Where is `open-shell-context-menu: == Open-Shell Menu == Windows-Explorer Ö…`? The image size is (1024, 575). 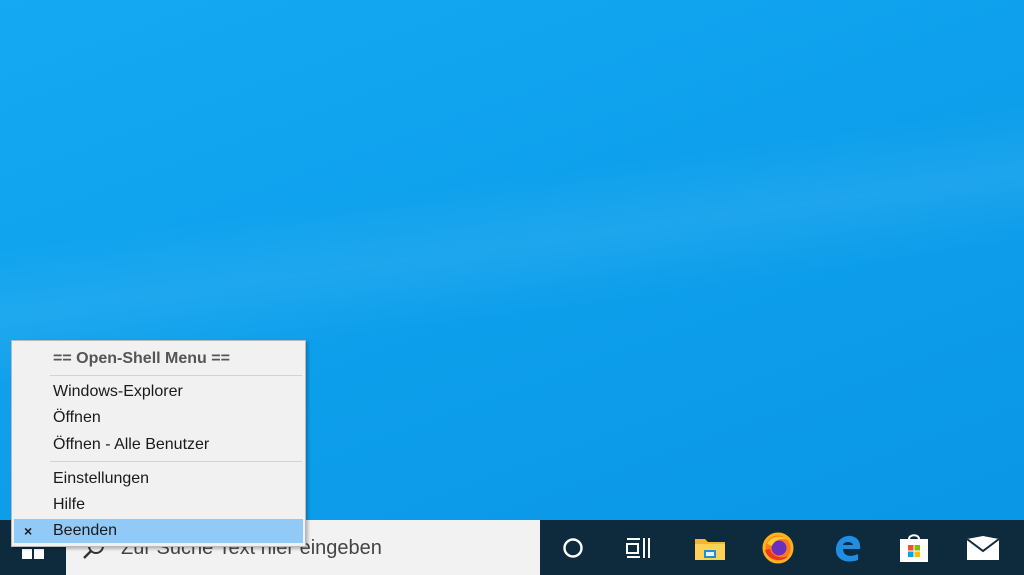 open-shell-context-menu: == Open-Shell Menu == Windows-Explorer Ö… is located at coordinates (158, 443).